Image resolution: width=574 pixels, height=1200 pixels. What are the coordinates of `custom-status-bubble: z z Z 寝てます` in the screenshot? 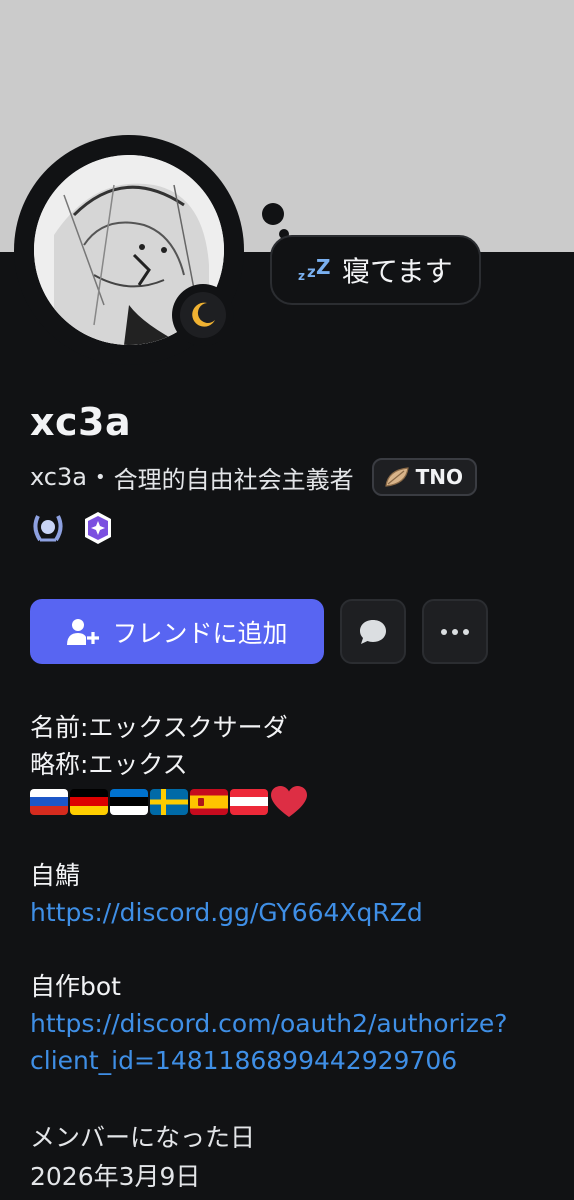 It's located at (375, 270).